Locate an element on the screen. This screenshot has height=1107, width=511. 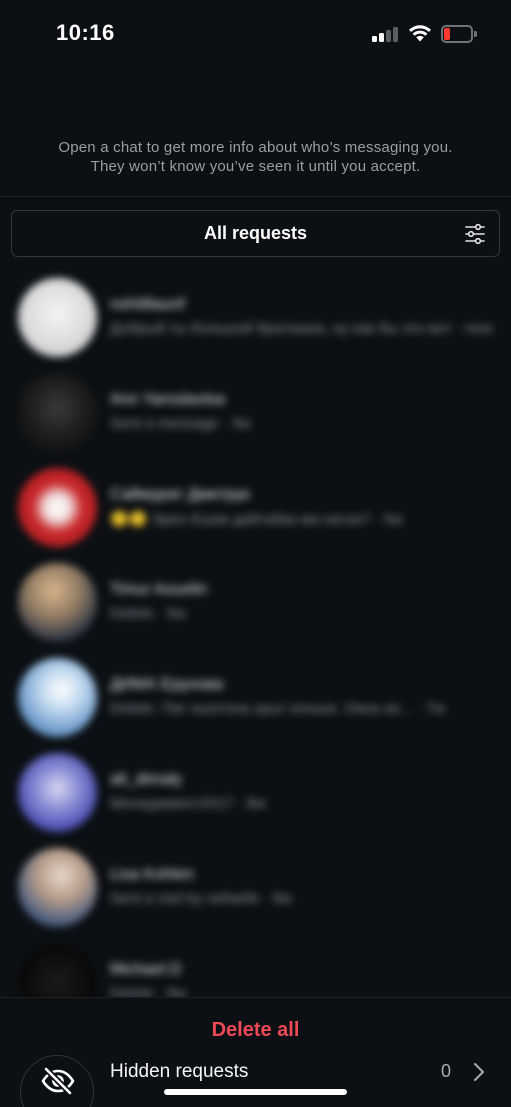
request-preview: Менеджмент2017 · 8w is located at coordinates (188, 803).